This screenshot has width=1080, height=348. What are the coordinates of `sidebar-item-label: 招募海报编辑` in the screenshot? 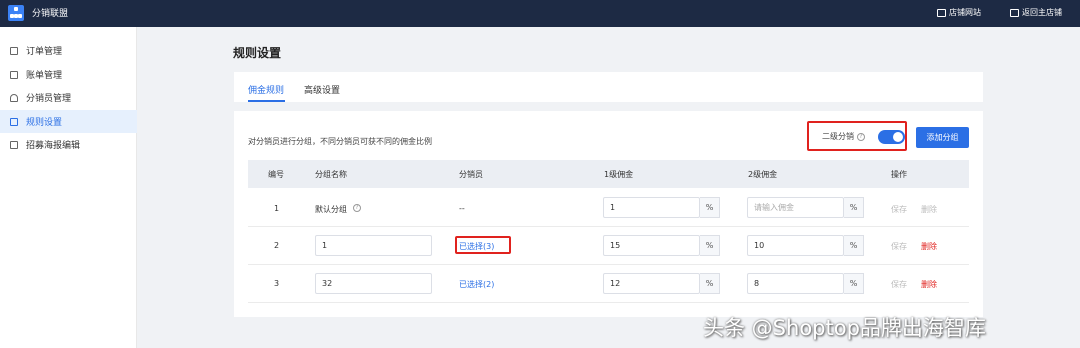 It's located at (53, 146).